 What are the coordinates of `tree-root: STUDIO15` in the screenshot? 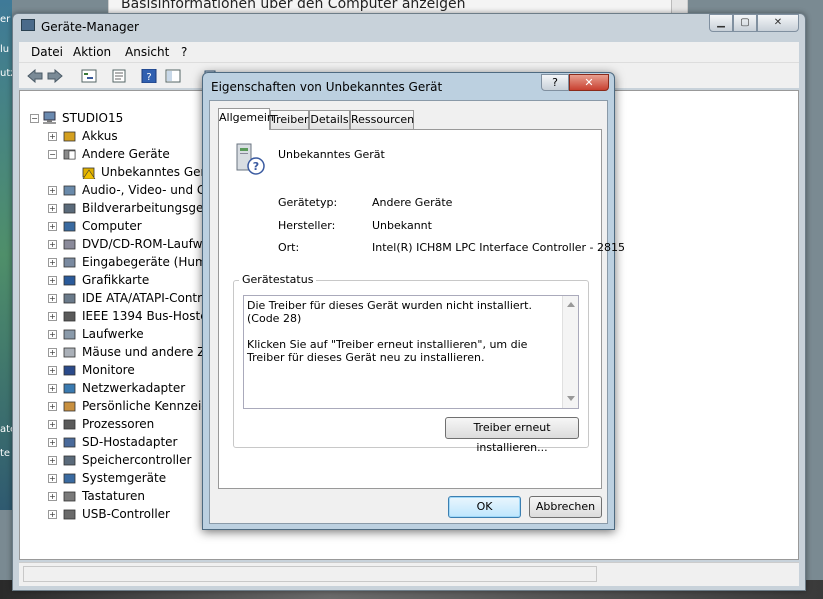 It's located at (92, 118).